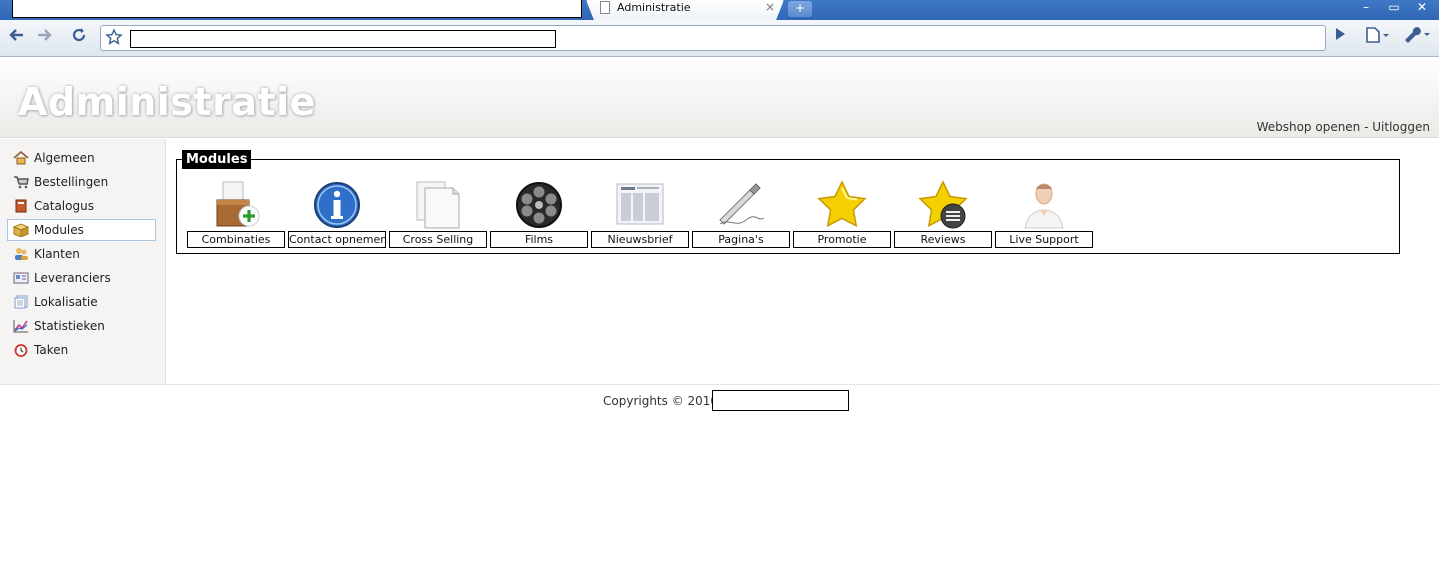 Image resolution: width=1439 pixels, height=575 pixels. What do you see at coordinates (21, 326) in the screenshot?
I see `chart-icon` at bounding box center [21, 326].